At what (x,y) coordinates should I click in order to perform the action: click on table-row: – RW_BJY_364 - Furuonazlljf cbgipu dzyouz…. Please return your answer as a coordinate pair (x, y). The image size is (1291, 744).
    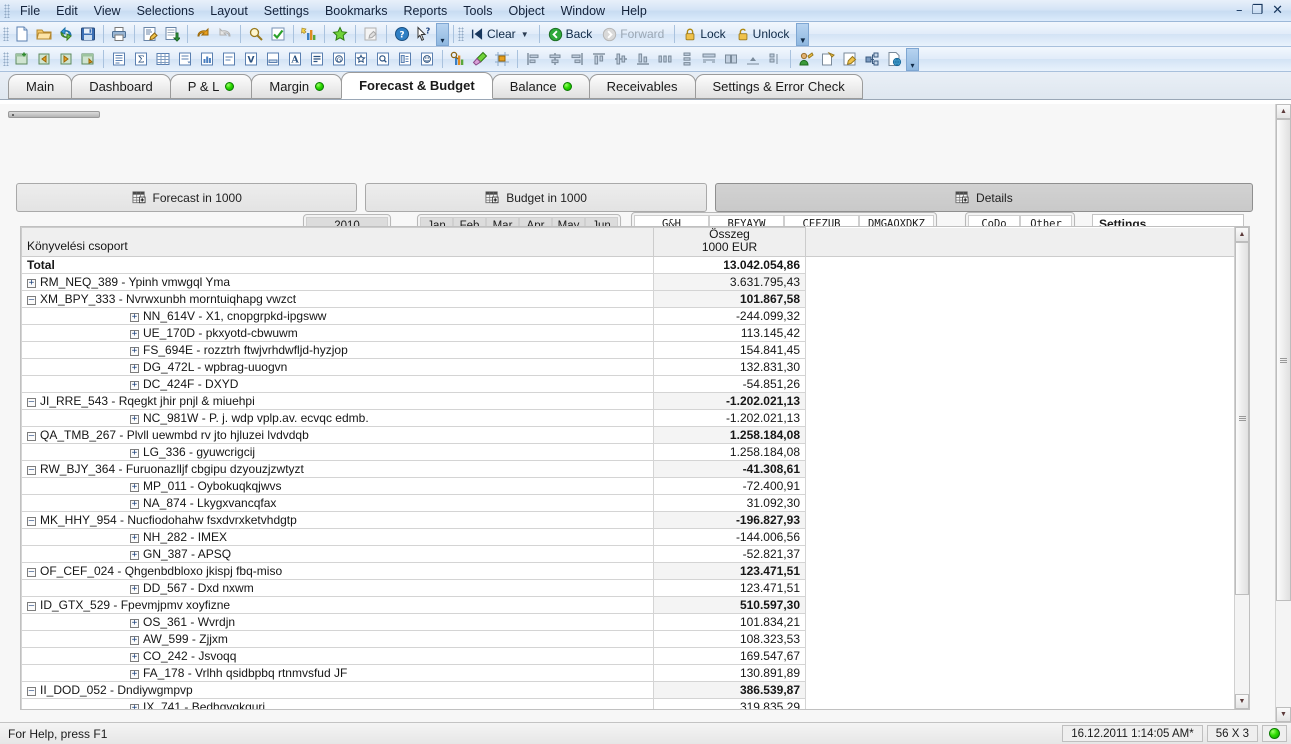
    Looking at the image, I should click on (627, 469).